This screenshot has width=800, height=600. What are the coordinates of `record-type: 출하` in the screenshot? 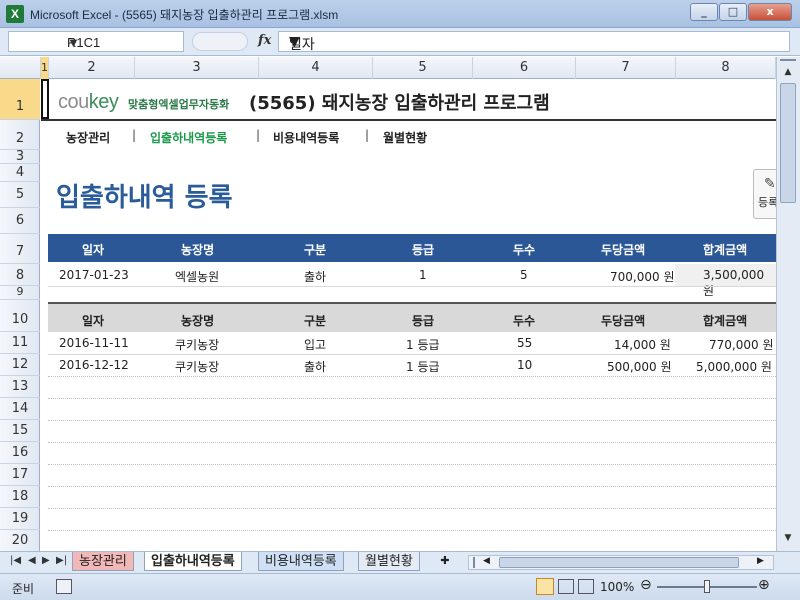 It's located at (315, 366).